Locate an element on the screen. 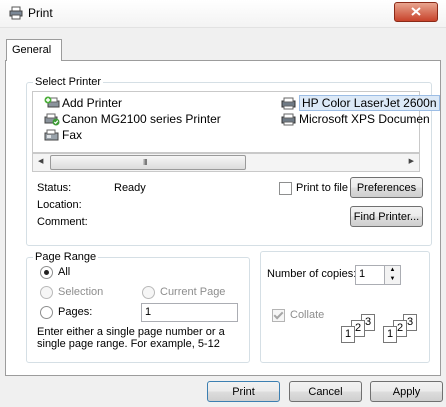  cancel-button: Cancel is located at coordinates (325, 391).